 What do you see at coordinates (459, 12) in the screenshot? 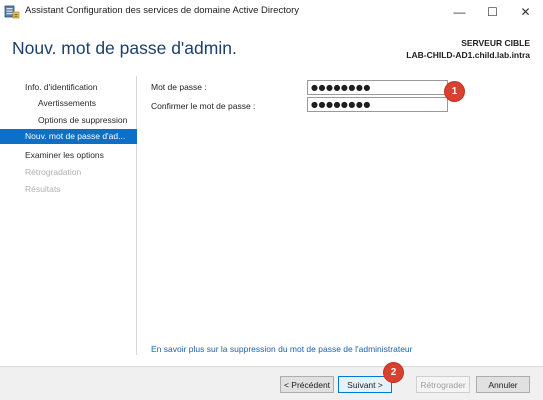
I see `minimize-icon: —` at bounding box center [459, 12].